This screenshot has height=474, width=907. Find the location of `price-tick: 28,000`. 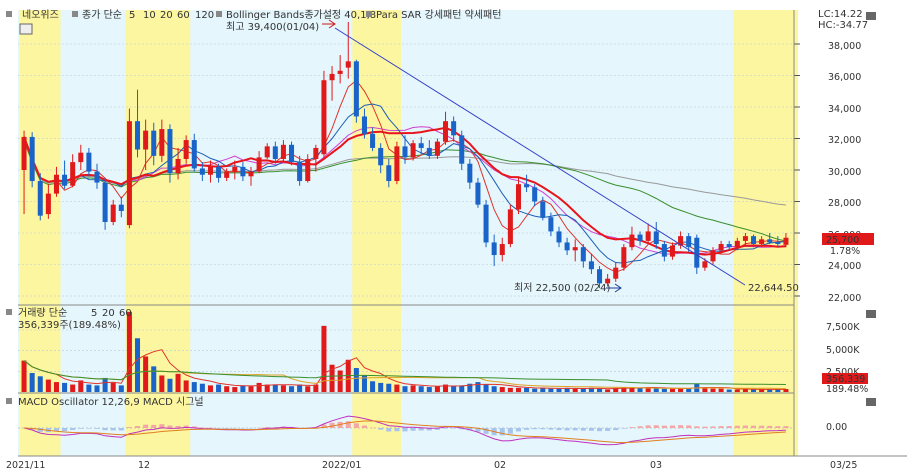

price-tick: 28,000 is located at coordinates (844, 203).